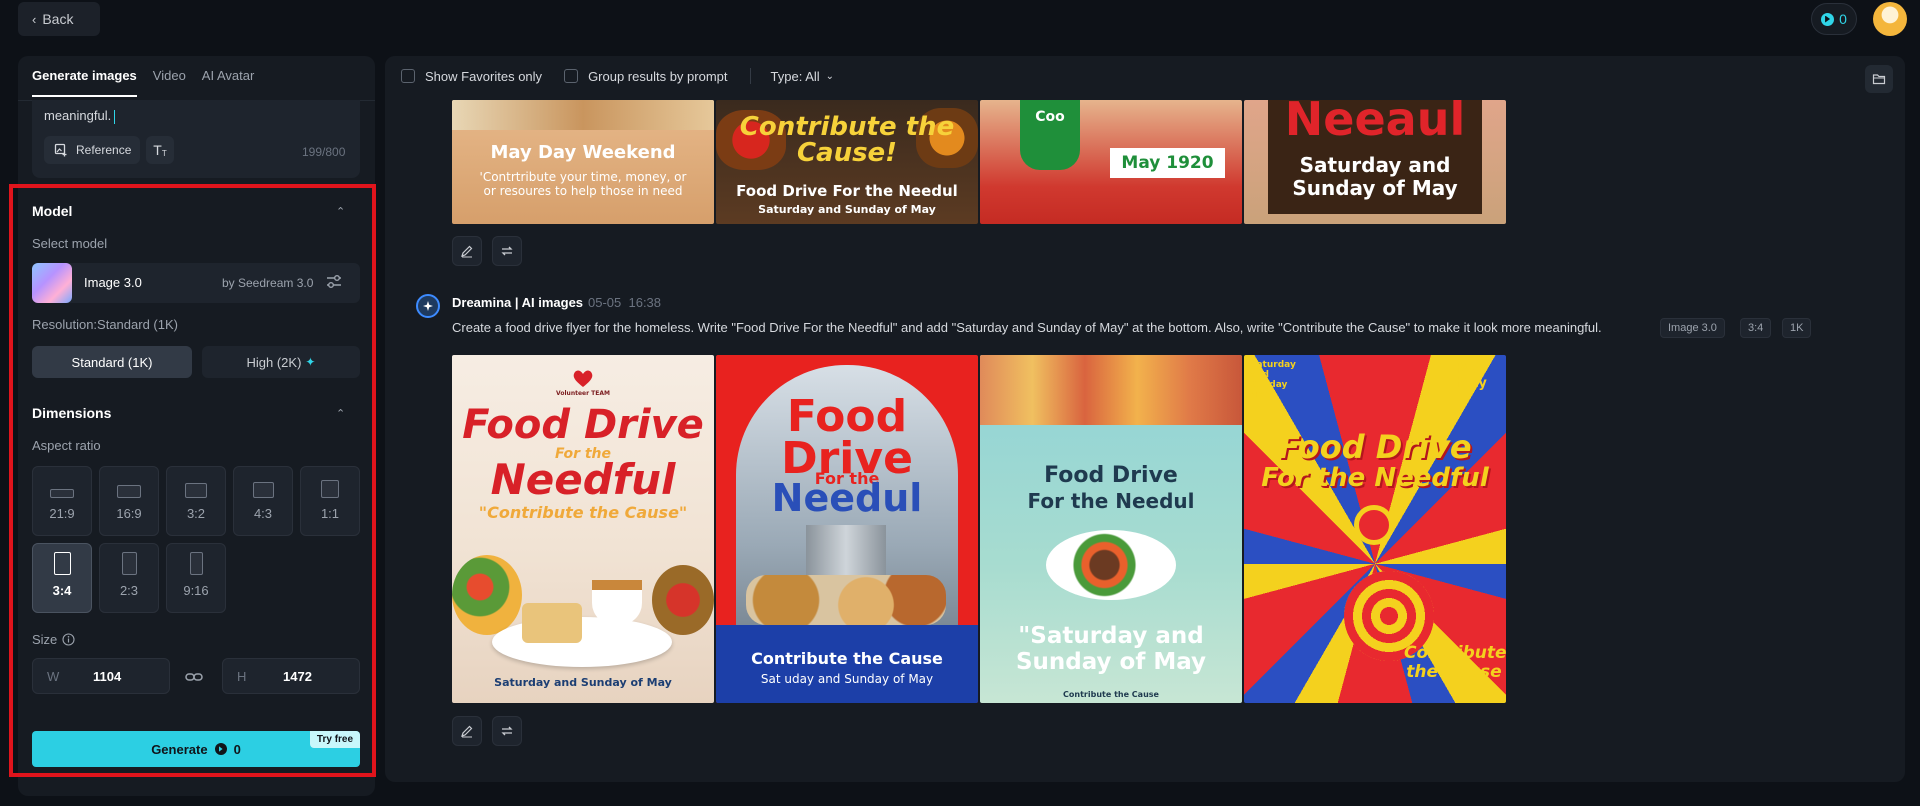  Describe the element at coordinates (1454, 672) in the screenshot. I see `poster-footer: the Cause` at that location.